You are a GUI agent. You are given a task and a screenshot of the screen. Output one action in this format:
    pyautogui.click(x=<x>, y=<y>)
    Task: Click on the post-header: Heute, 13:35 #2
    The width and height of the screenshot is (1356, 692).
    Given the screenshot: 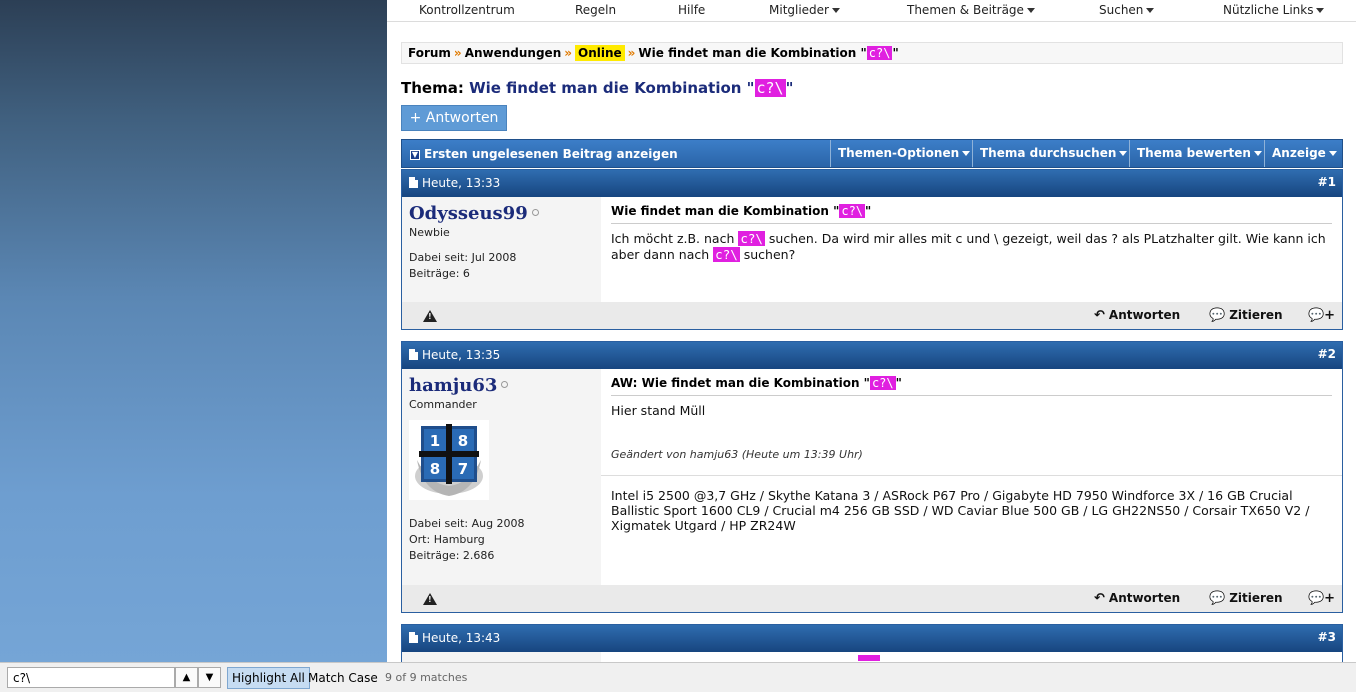 What is the action you would take?
    pyautogui.click(x=872, y=355)
    